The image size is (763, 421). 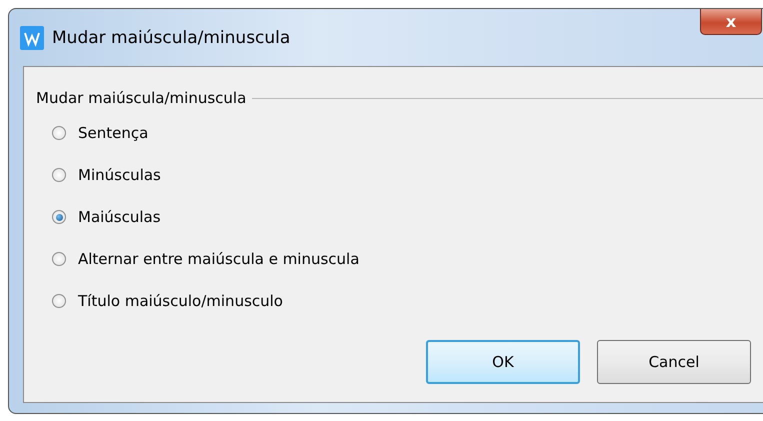 What do you see at coordinates (219, 259) in the screenshot?
I see `option-label: Alternar entre maiúscula e minuscula` at bounding box center [219, 259].